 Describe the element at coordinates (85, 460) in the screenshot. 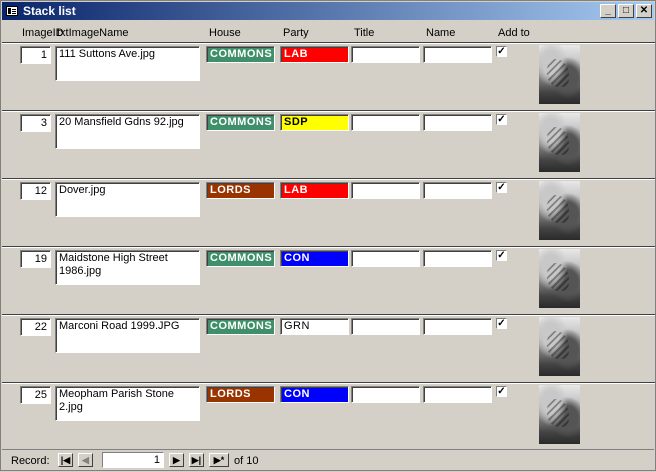

I see `previous-record-icon: ◀` at that location.